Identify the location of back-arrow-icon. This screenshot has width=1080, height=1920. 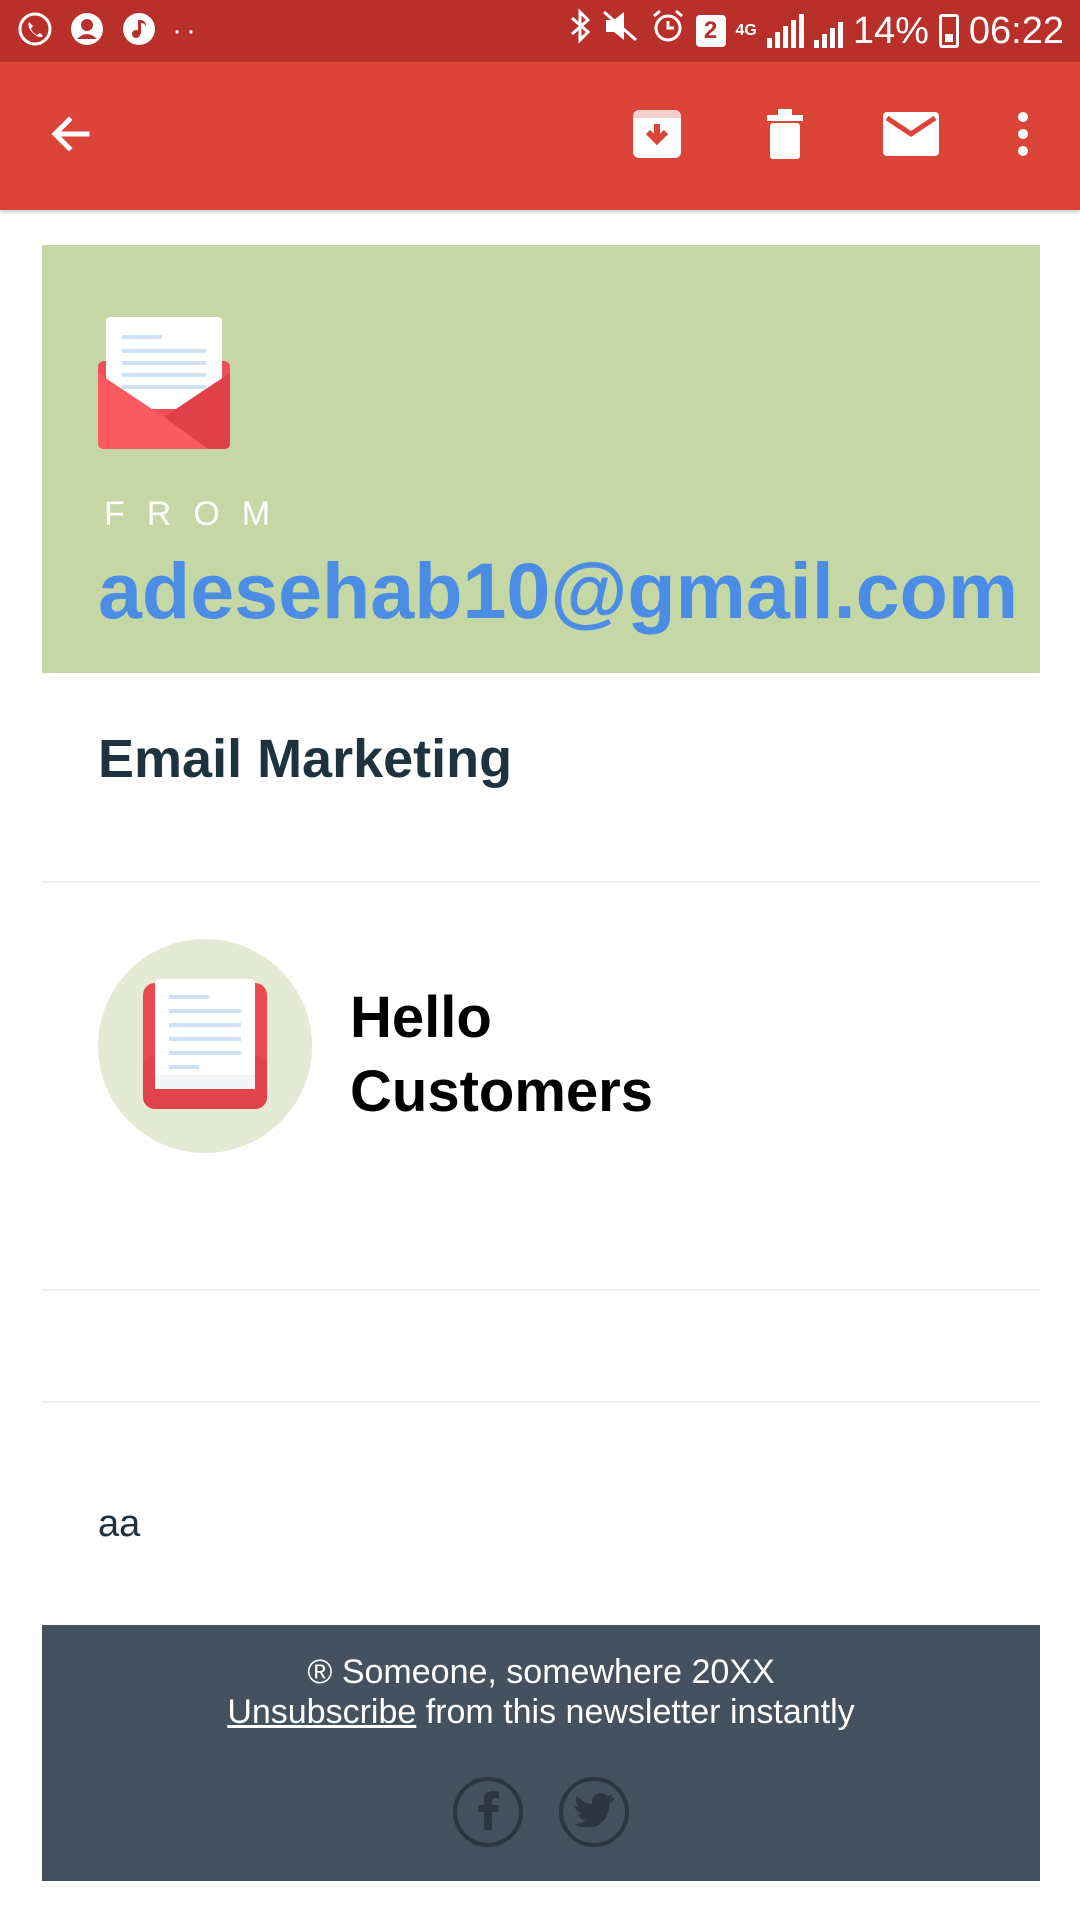
(71, 136).